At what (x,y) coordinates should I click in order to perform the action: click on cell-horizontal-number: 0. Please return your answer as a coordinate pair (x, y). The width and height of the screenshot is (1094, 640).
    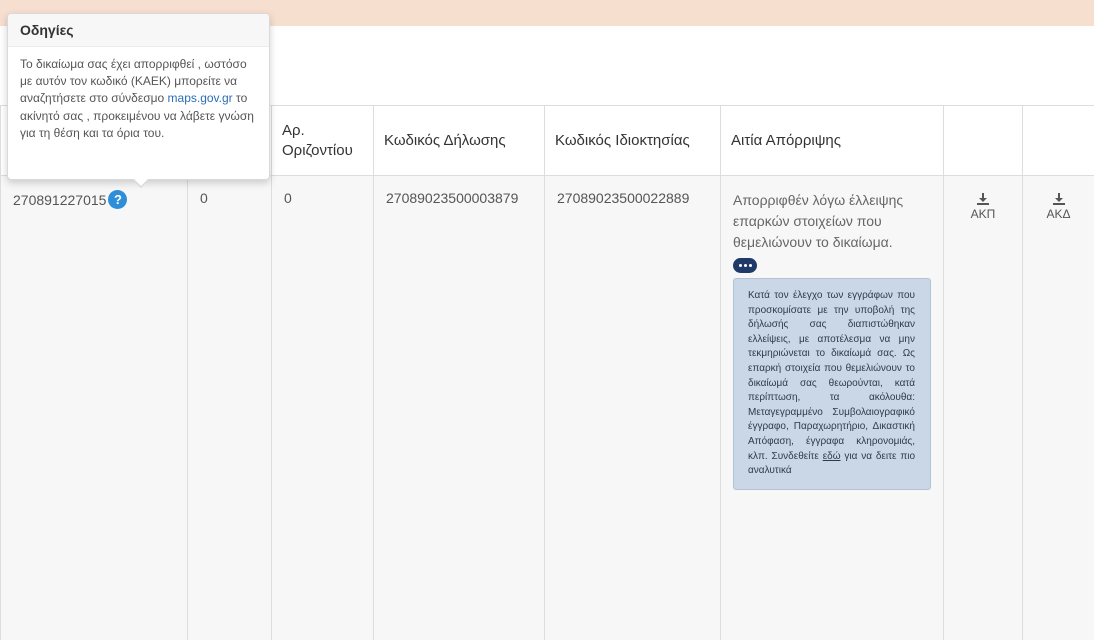
    Looking at the image, I should click on (322, 407).